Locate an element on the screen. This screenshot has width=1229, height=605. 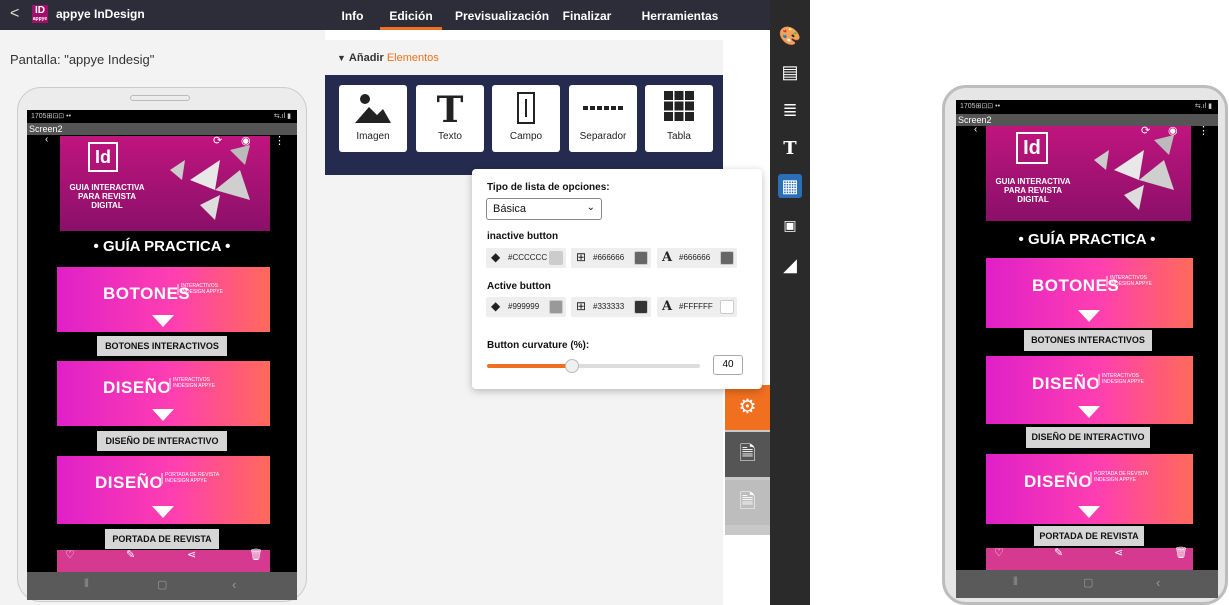
status-bar-left: 1705⊞⊡⊡ •• is located at coordinates (980, 106).